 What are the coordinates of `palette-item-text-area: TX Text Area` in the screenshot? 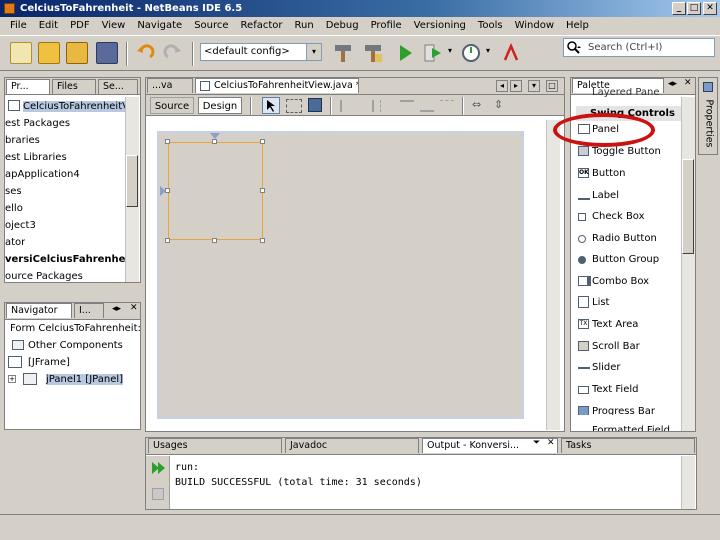 It's located at (629, 324).